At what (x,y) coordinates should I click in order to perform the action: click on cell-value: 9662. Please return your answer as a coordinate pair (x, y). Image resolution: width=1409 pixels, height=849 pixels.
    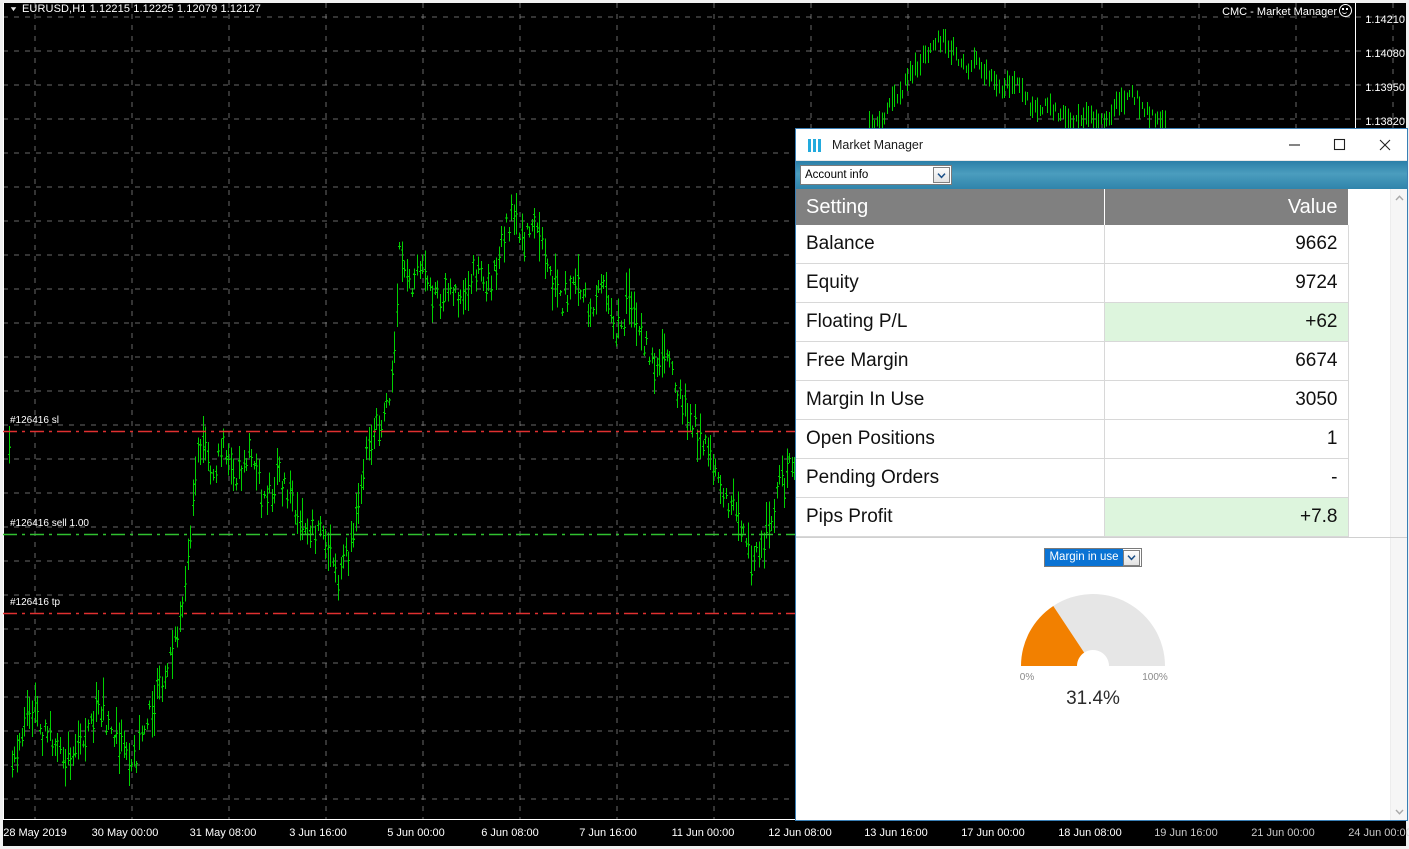
    Looking at the image, I should click on (1226, 244).